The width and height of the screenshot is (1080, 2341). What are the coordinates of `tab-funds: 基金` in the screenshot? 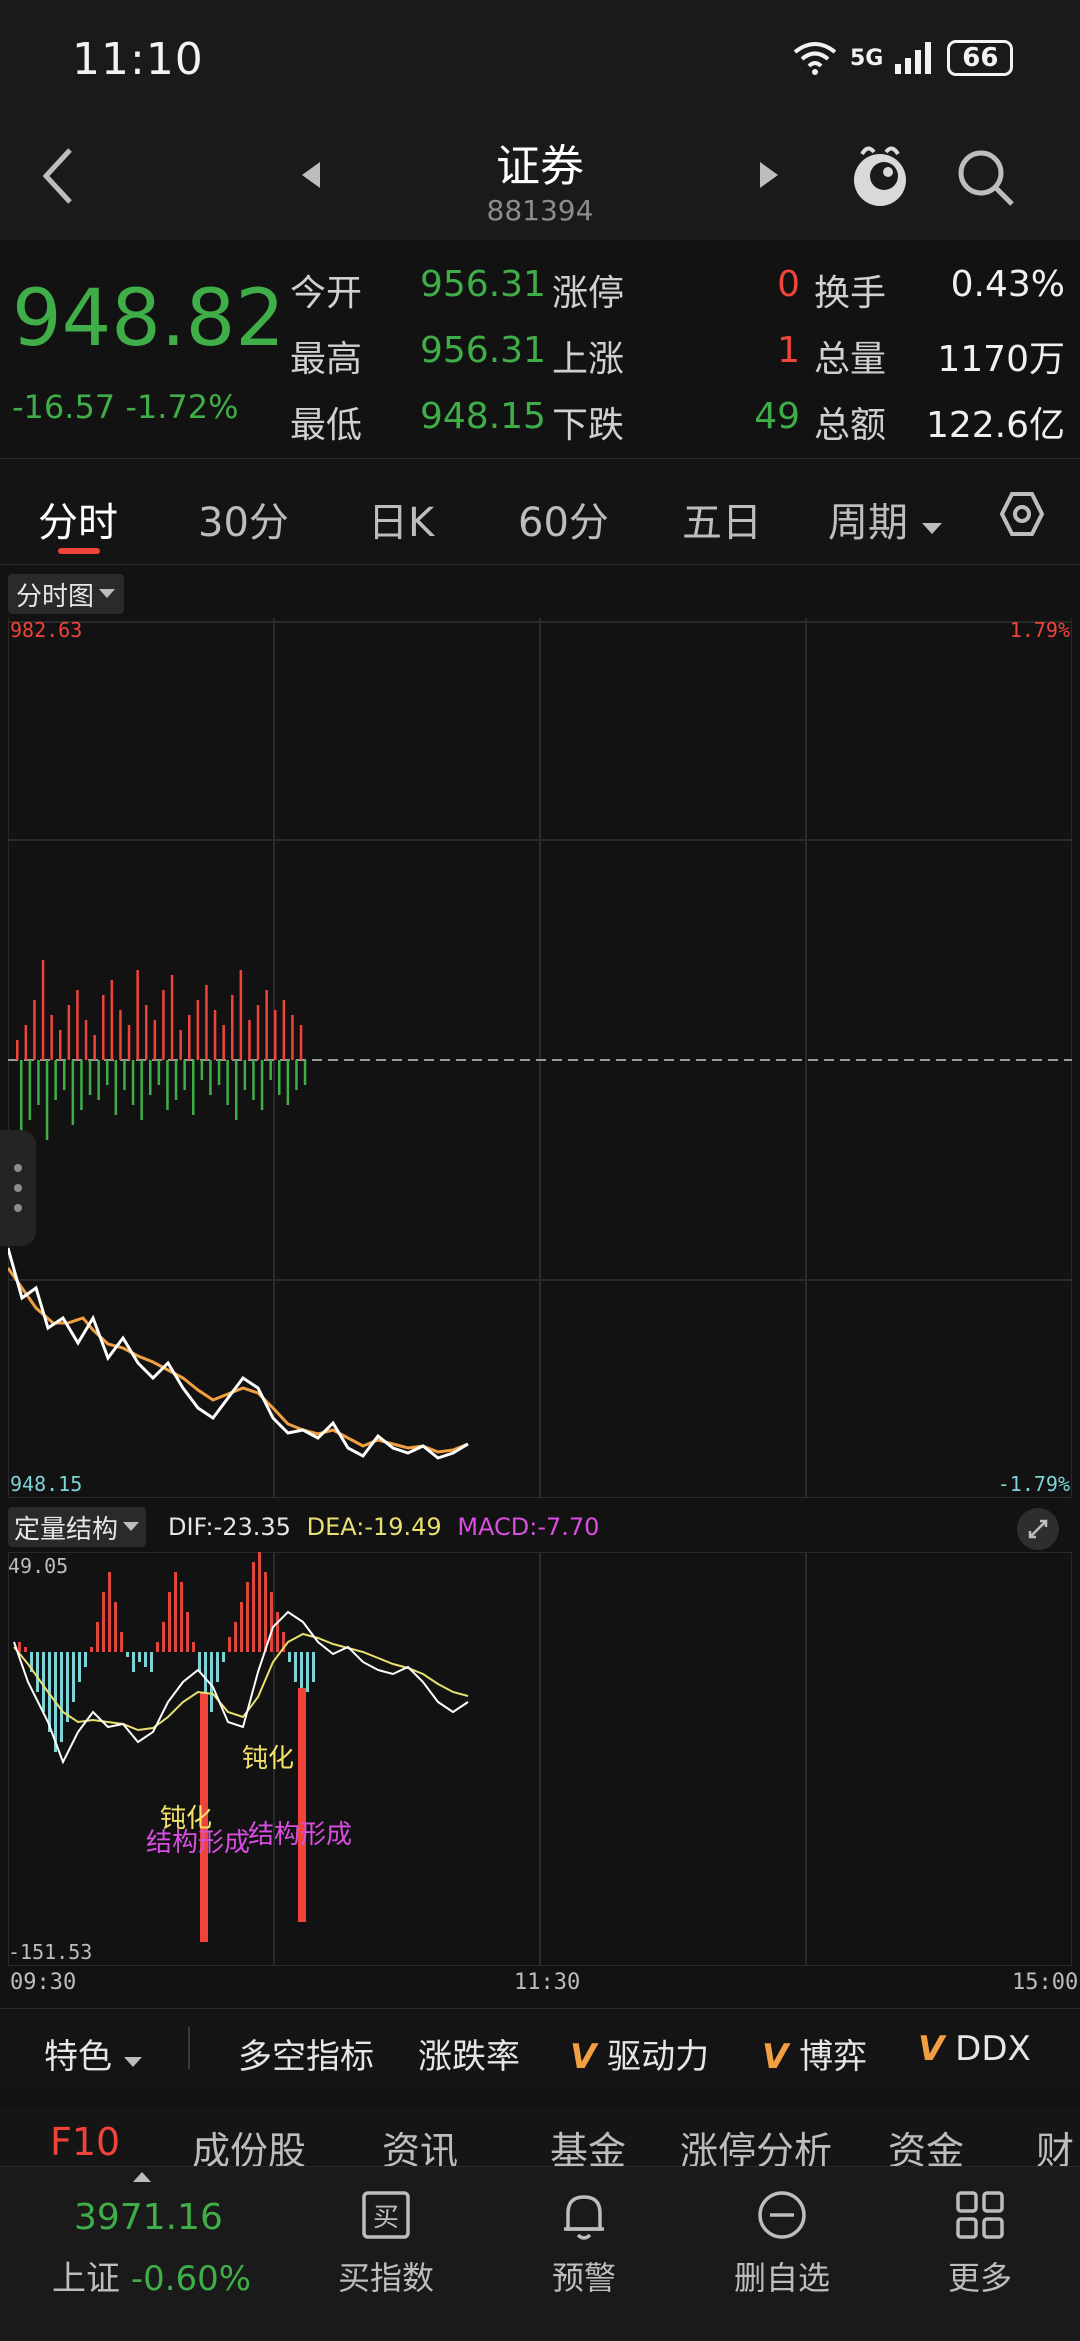 It's located at (588, 2143).